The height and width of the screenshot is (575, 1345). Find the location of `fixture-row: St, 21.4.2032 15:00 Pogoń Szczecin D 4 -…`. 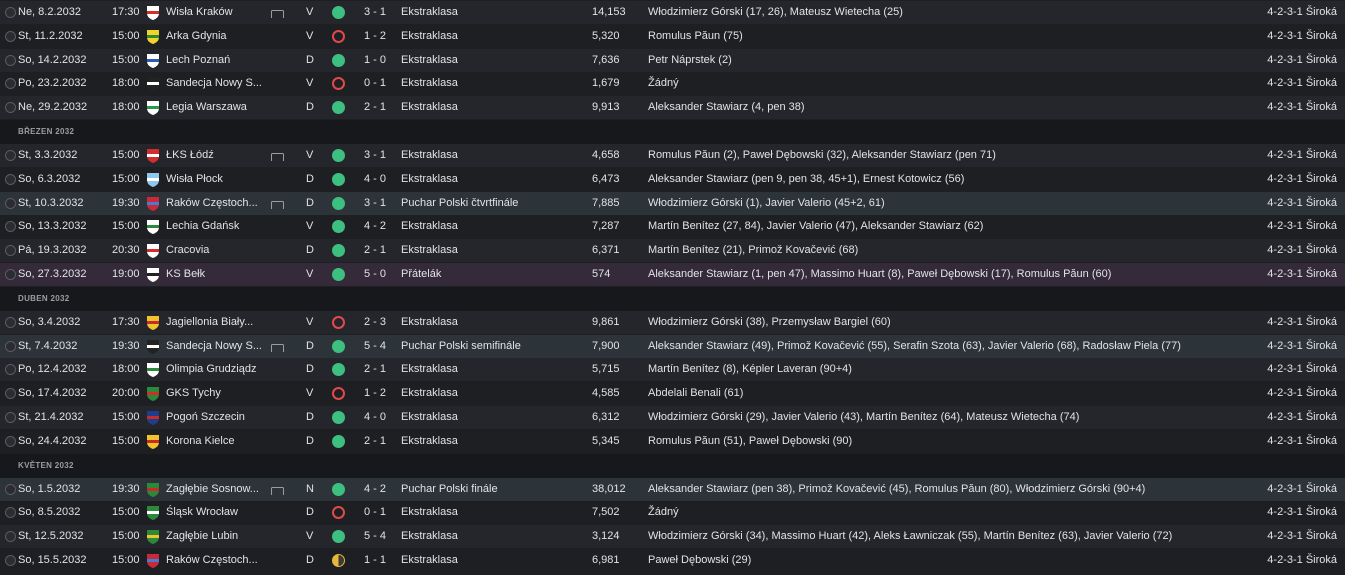

fixture-row: St, 21.4.2032 15:00 Pogoń Szczecin D 4 -… is located at coordinates (672, 417).